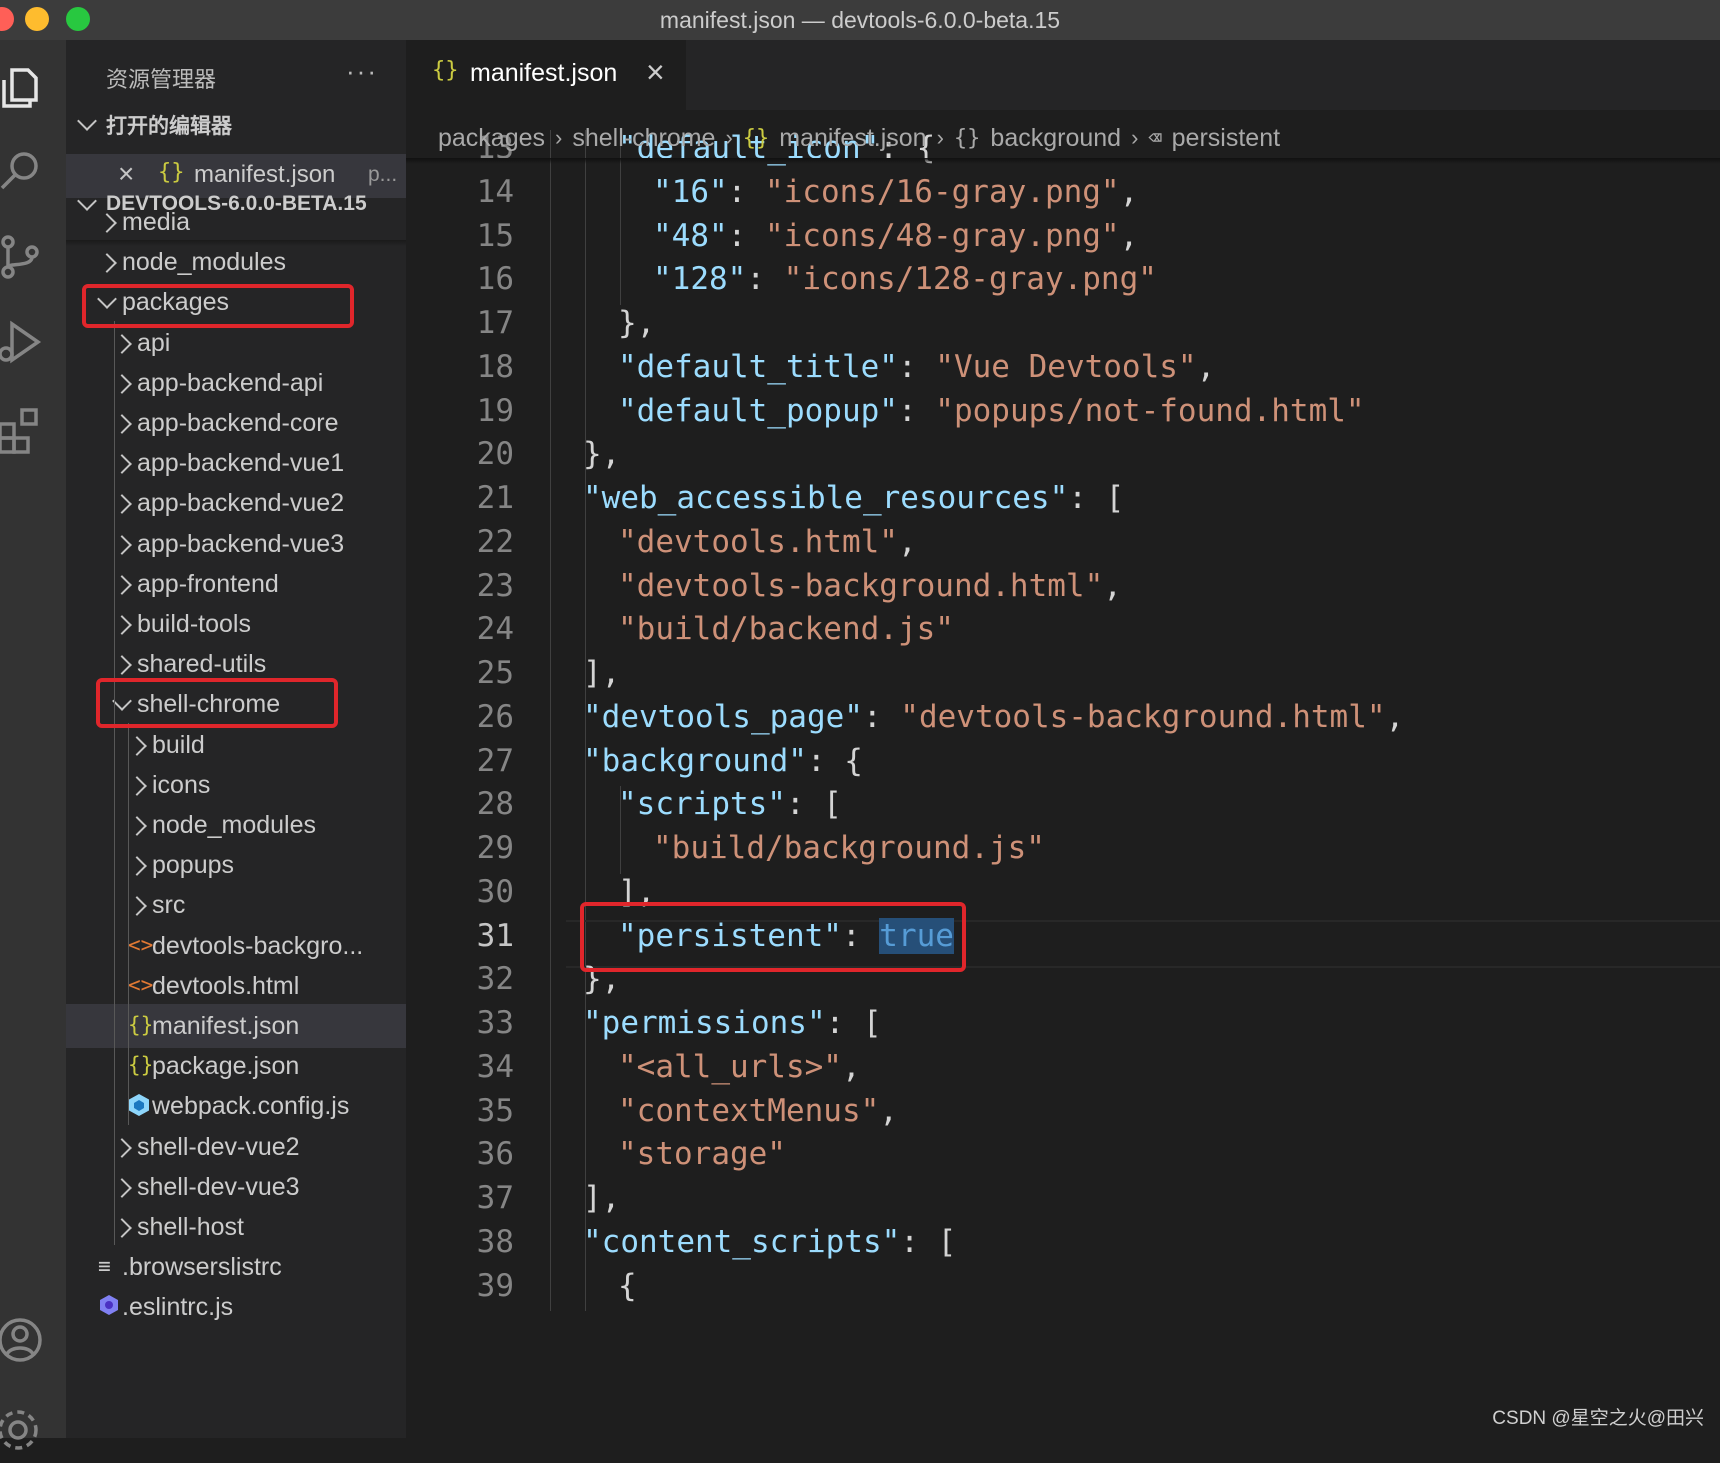 The width and height of the screenshot is (1720, 1463). Describe the element at coordinates (732, 1023) in the screenshot. I see `code-line: "permissions": [` at that location.